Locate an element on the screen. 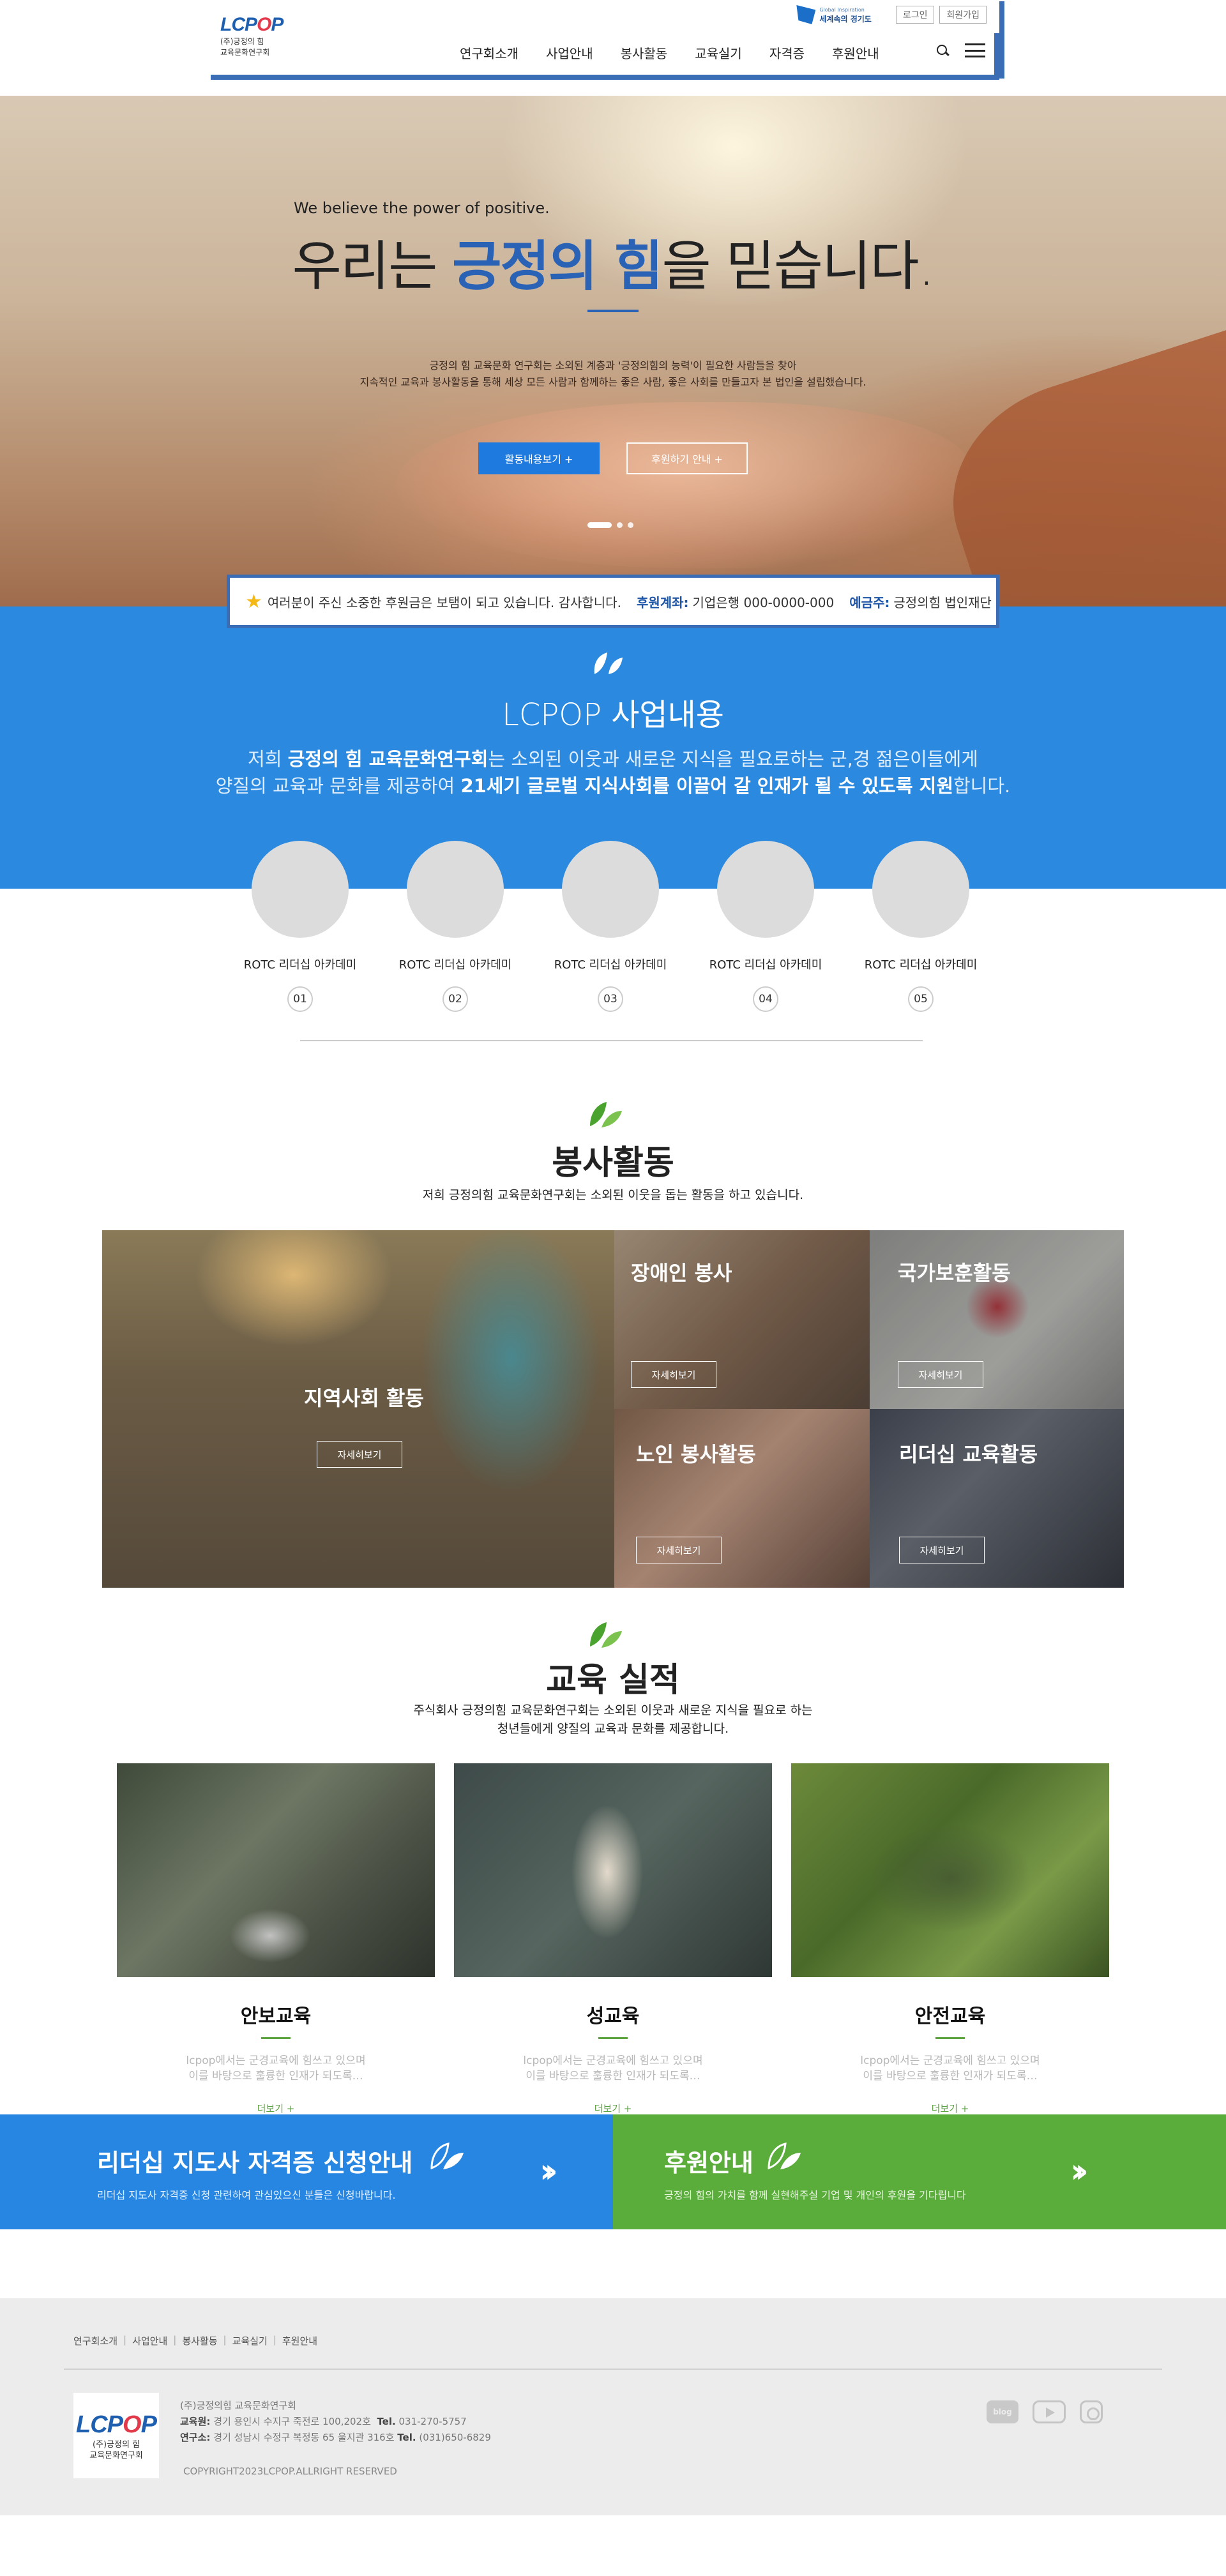 This screenshot has width=1226, height=2576. tile-title: 장애인 봉사 is located at coordinates (682, 1273).